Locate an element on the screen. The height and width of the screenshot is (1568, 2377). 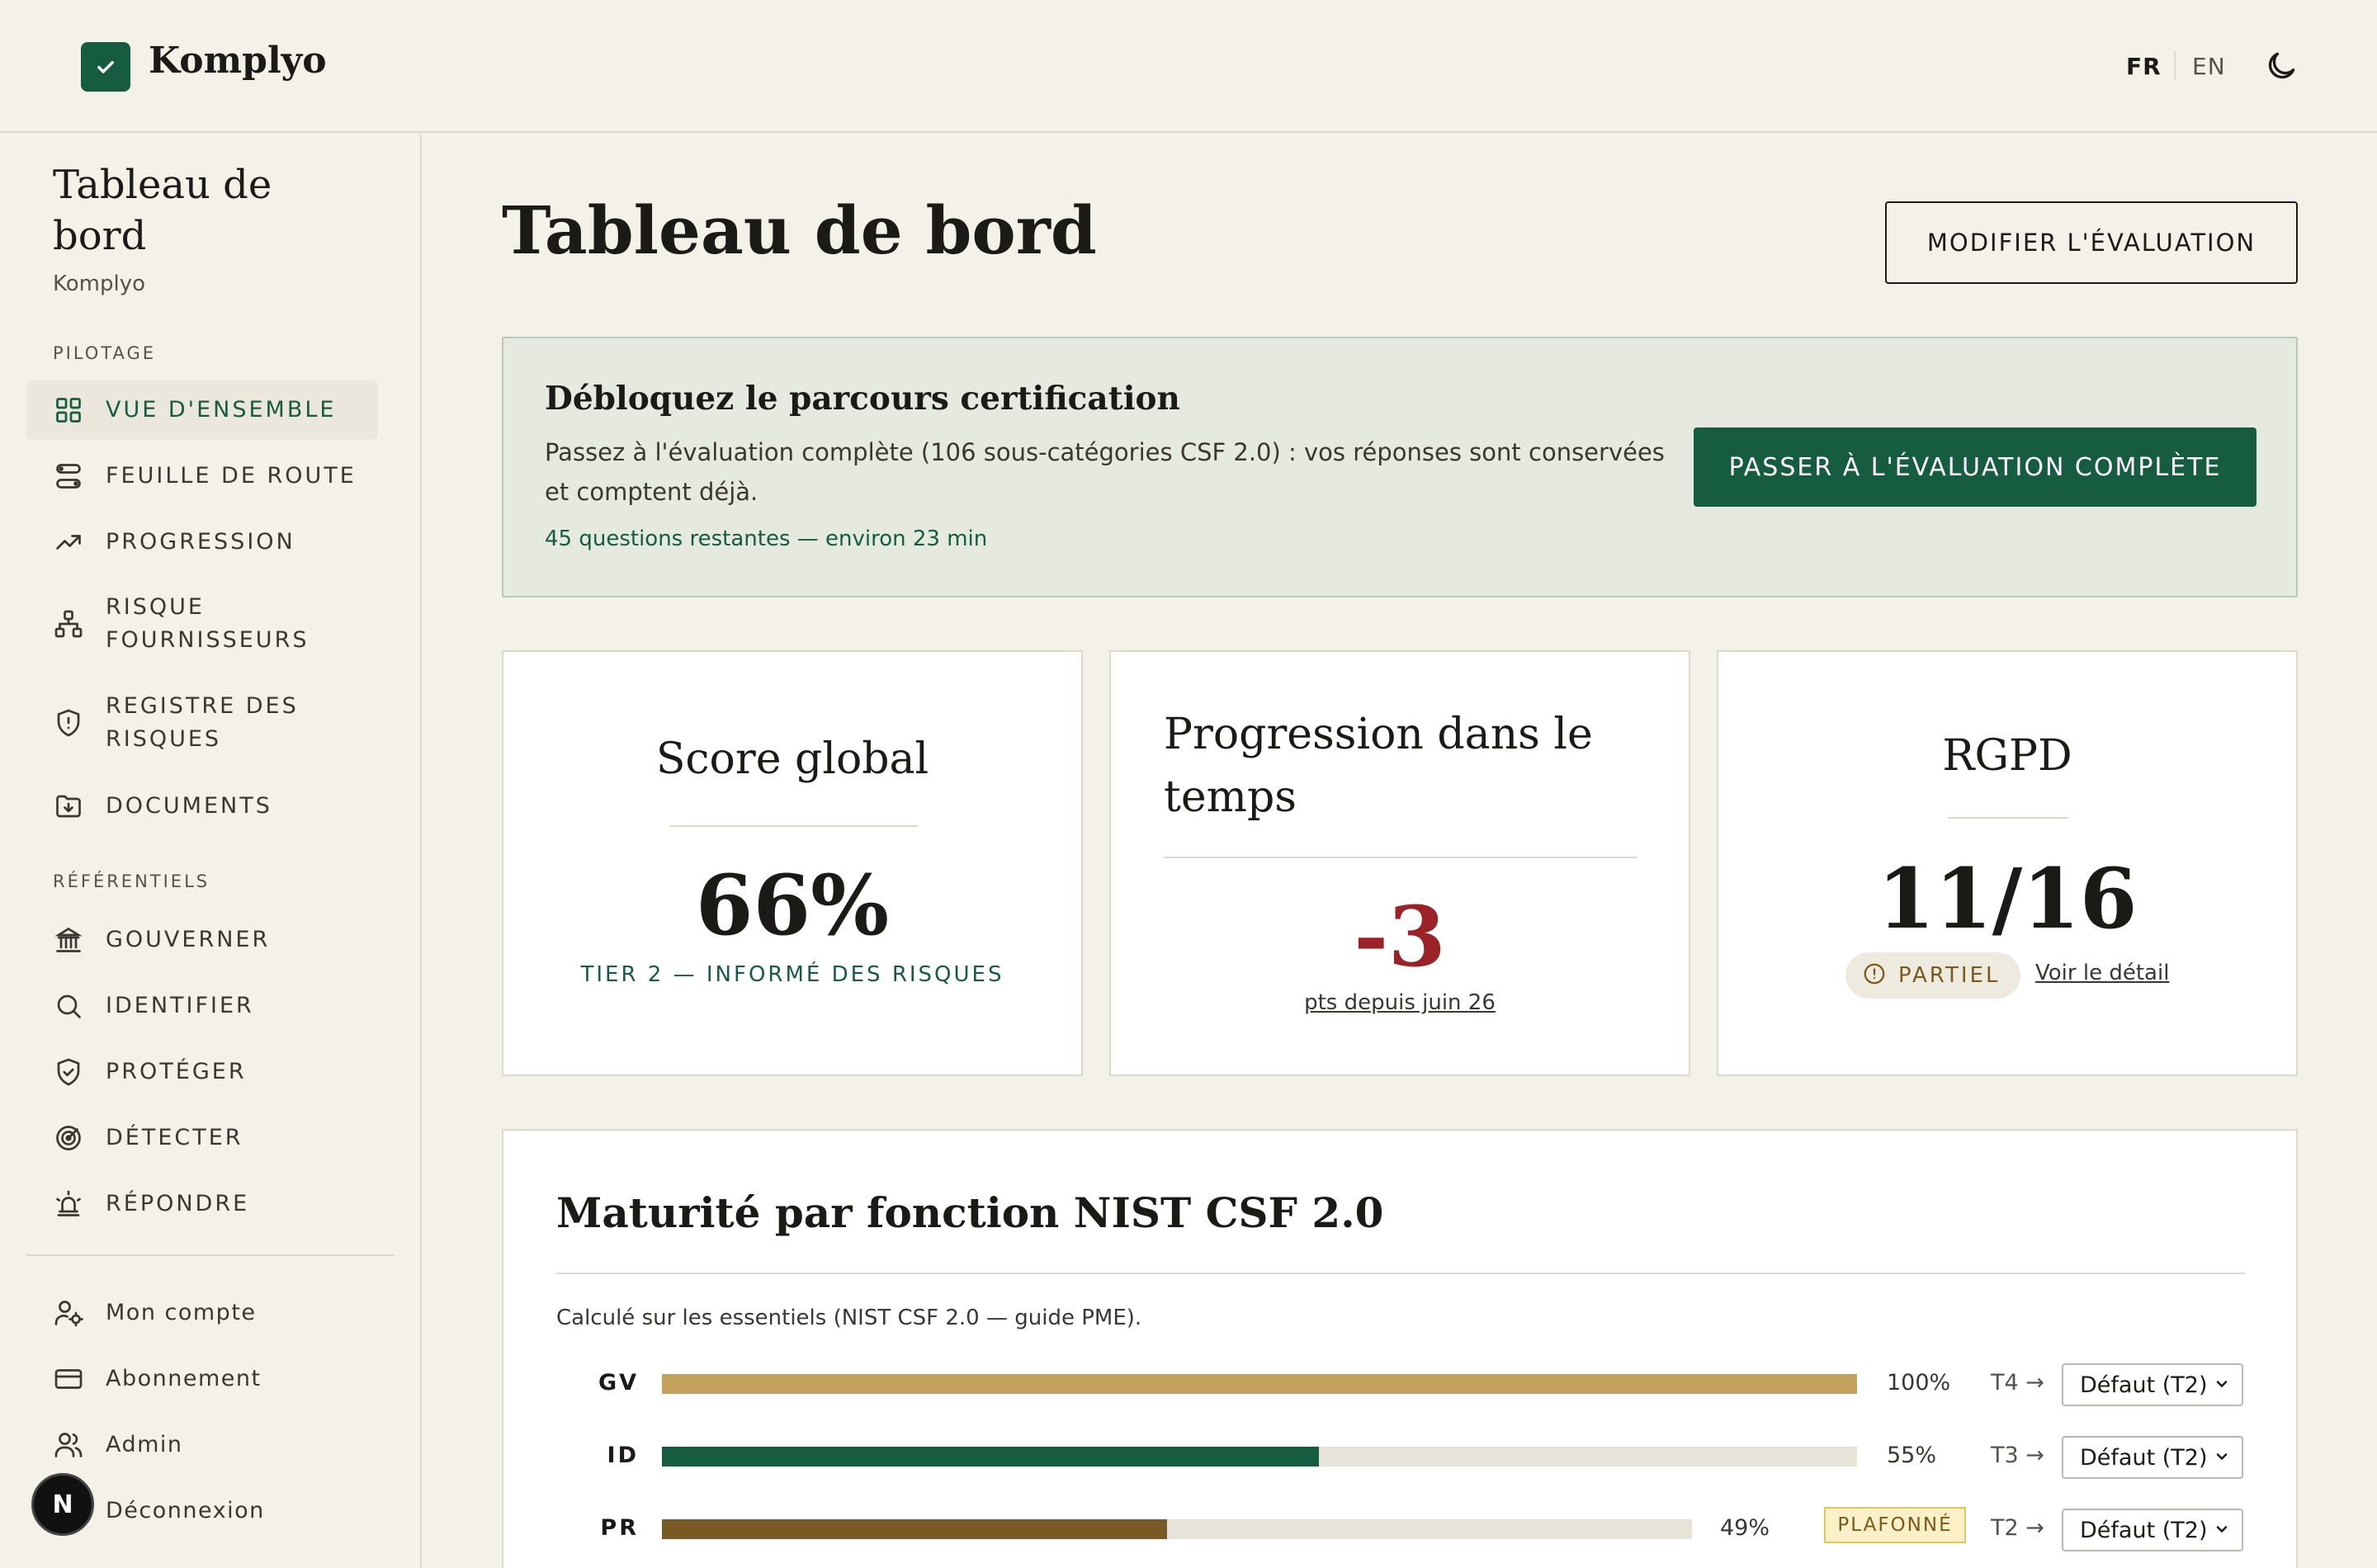
score-card-title: Score global is located at coordinates (792, 759).